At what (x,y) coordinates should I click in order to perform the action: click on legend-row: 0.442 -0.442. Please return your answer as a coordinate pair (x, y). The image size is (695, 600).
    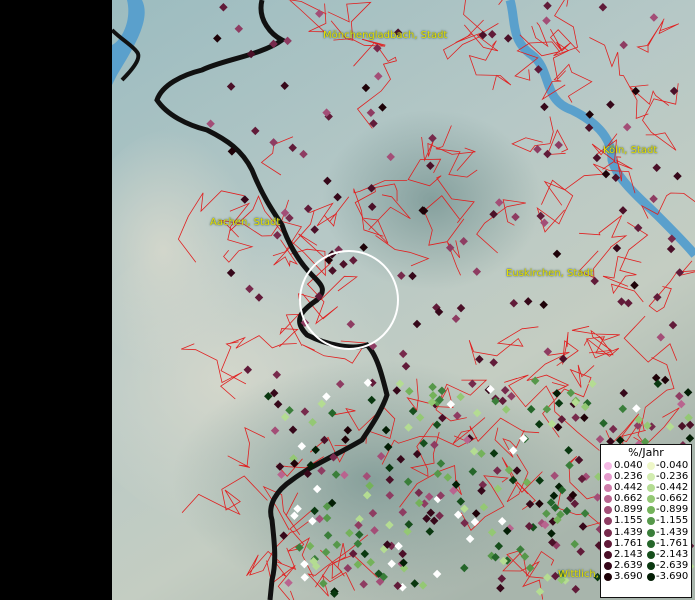
    Looking at the image, I should click on (646, 487).